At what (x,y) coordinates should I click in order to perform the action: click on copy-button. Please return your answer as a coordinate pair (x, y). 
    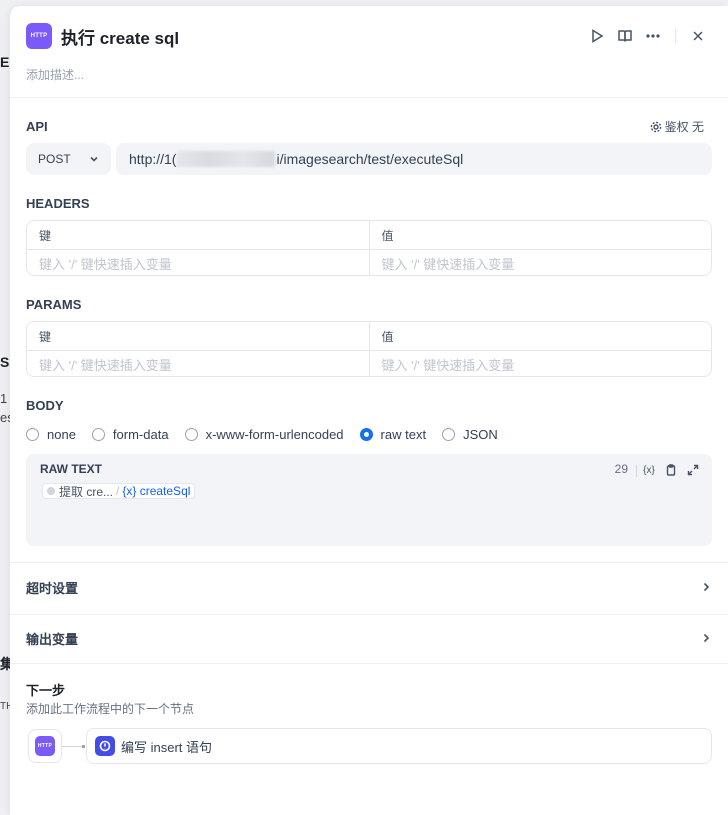
    Looking at the image, I should click on (671, 470).